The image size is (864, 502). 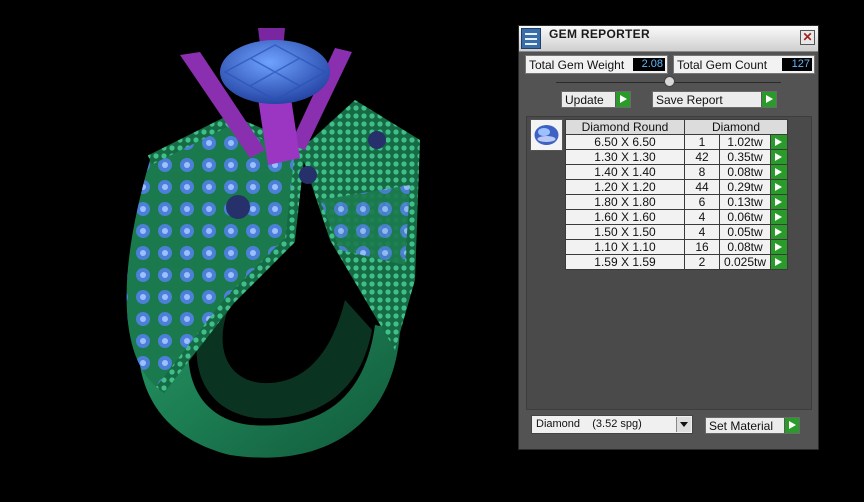 What do you see at coordinates (377, 140) in the screenshot?
I see `side-stone-right` at bounding box center [377, 140].